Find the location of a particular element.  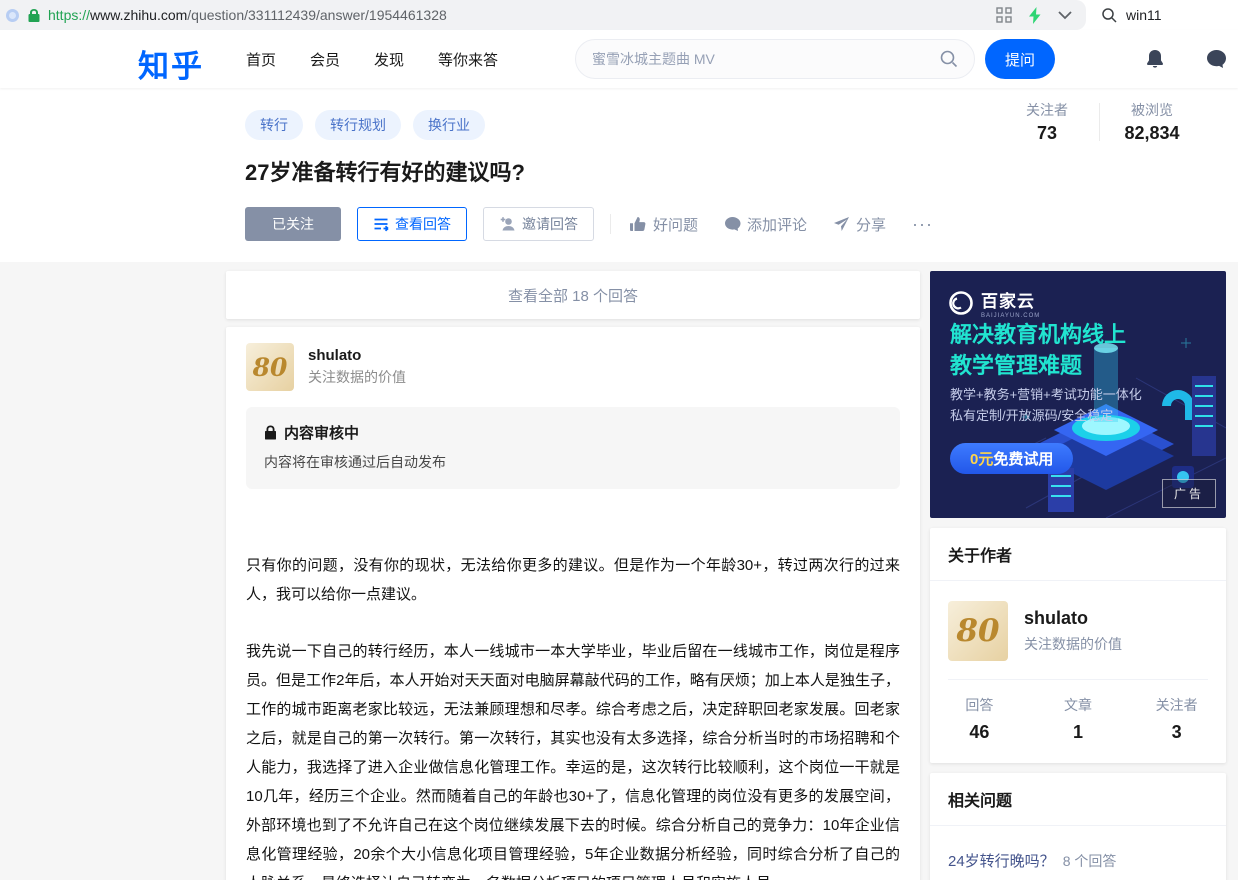

site-header: 知乎 首页 会员 发现 等你来答 蜜雪冰城主题曲 MV 提问 is located at coordinates (619, 59).